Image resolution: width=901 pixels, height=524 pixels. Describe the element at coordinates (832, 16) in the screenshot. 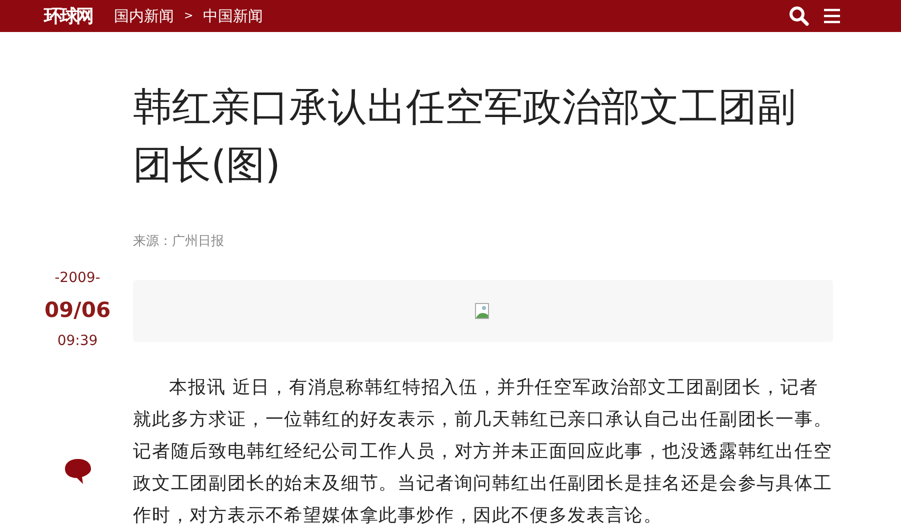

I see `menu-icon` at that location.